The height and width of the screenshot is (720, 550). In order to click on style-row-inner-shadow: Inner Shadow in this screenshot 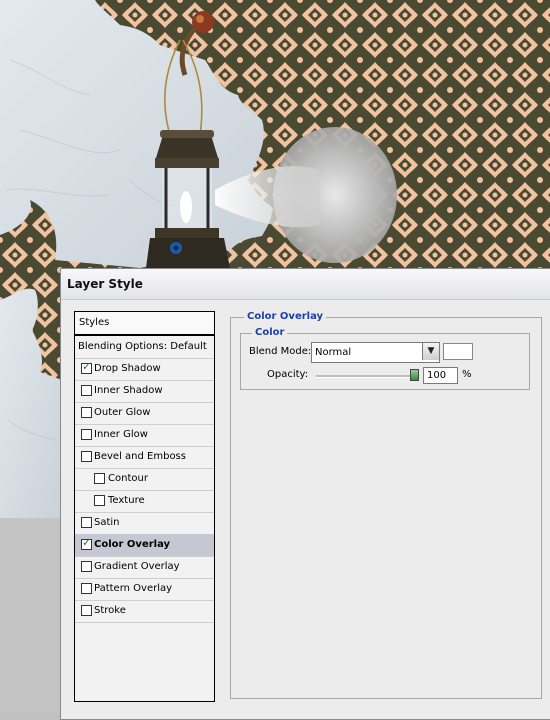, I will do `click(144, 391)`.